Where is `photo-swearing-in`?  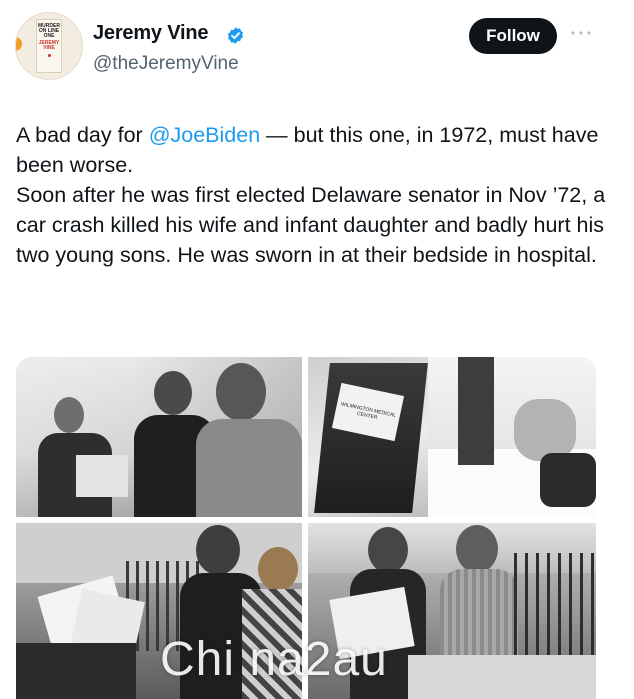 photo-swearing-in is located at coordinates (159, 437).